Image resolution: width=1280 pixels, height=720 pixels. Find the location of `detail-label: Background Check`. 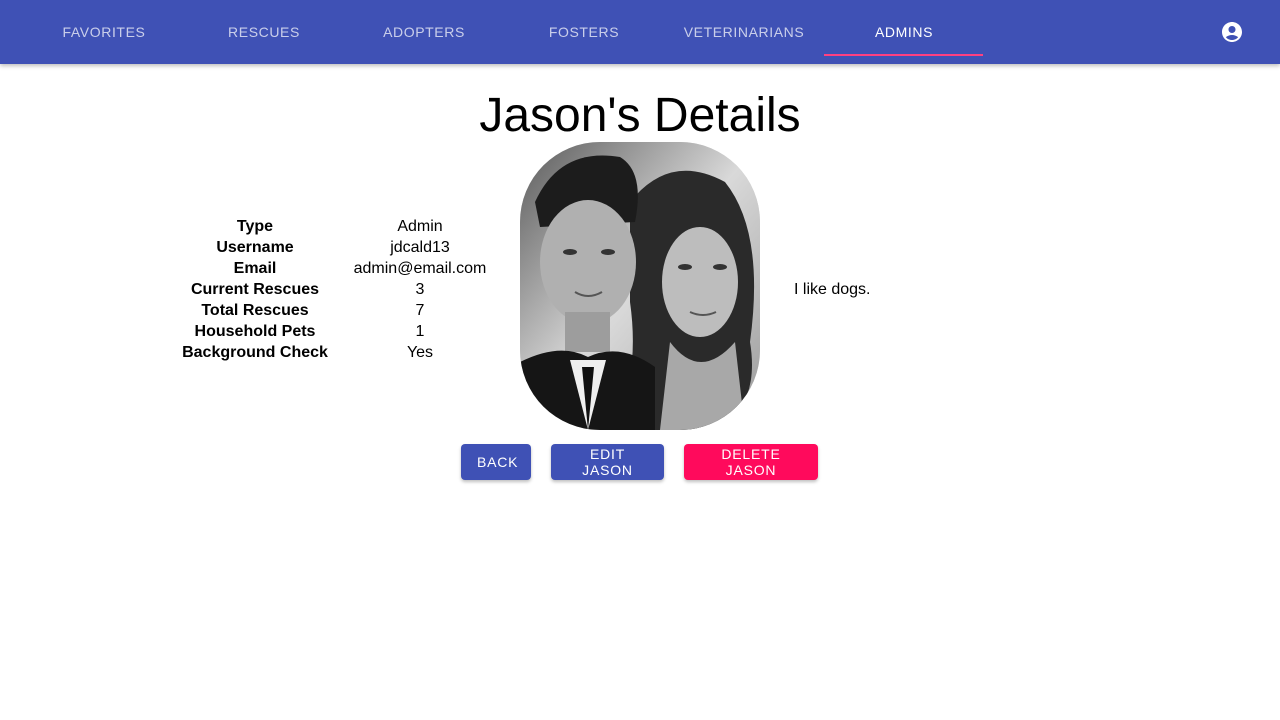

detail-label: Background Check is located at coordinates (255, 352).